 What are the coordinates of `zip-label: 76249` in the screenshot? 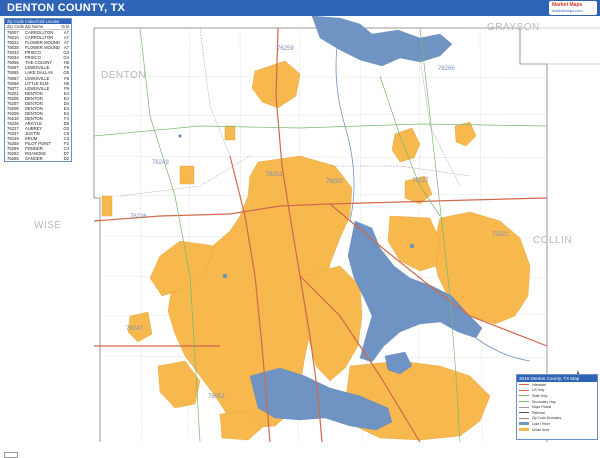 It's located at (160, 163).